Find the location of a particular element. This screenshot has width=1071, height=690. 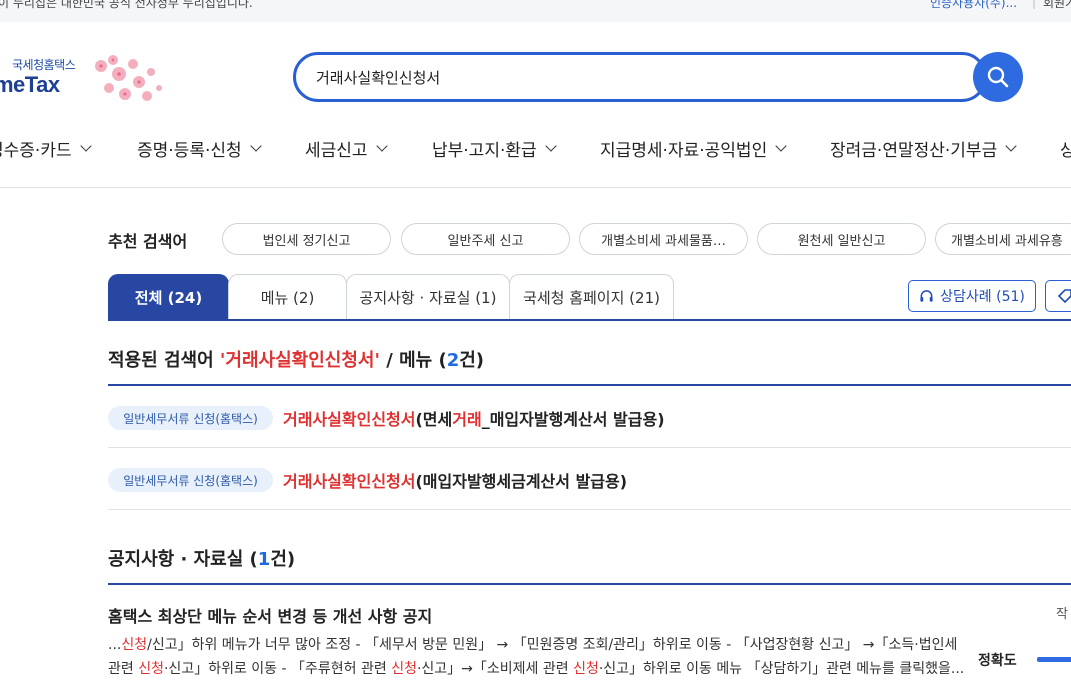

menu-result-link: 거래사실확인신청서(면세거래_매입자발행계산서 발급용) is located at coordinates (474, 418).